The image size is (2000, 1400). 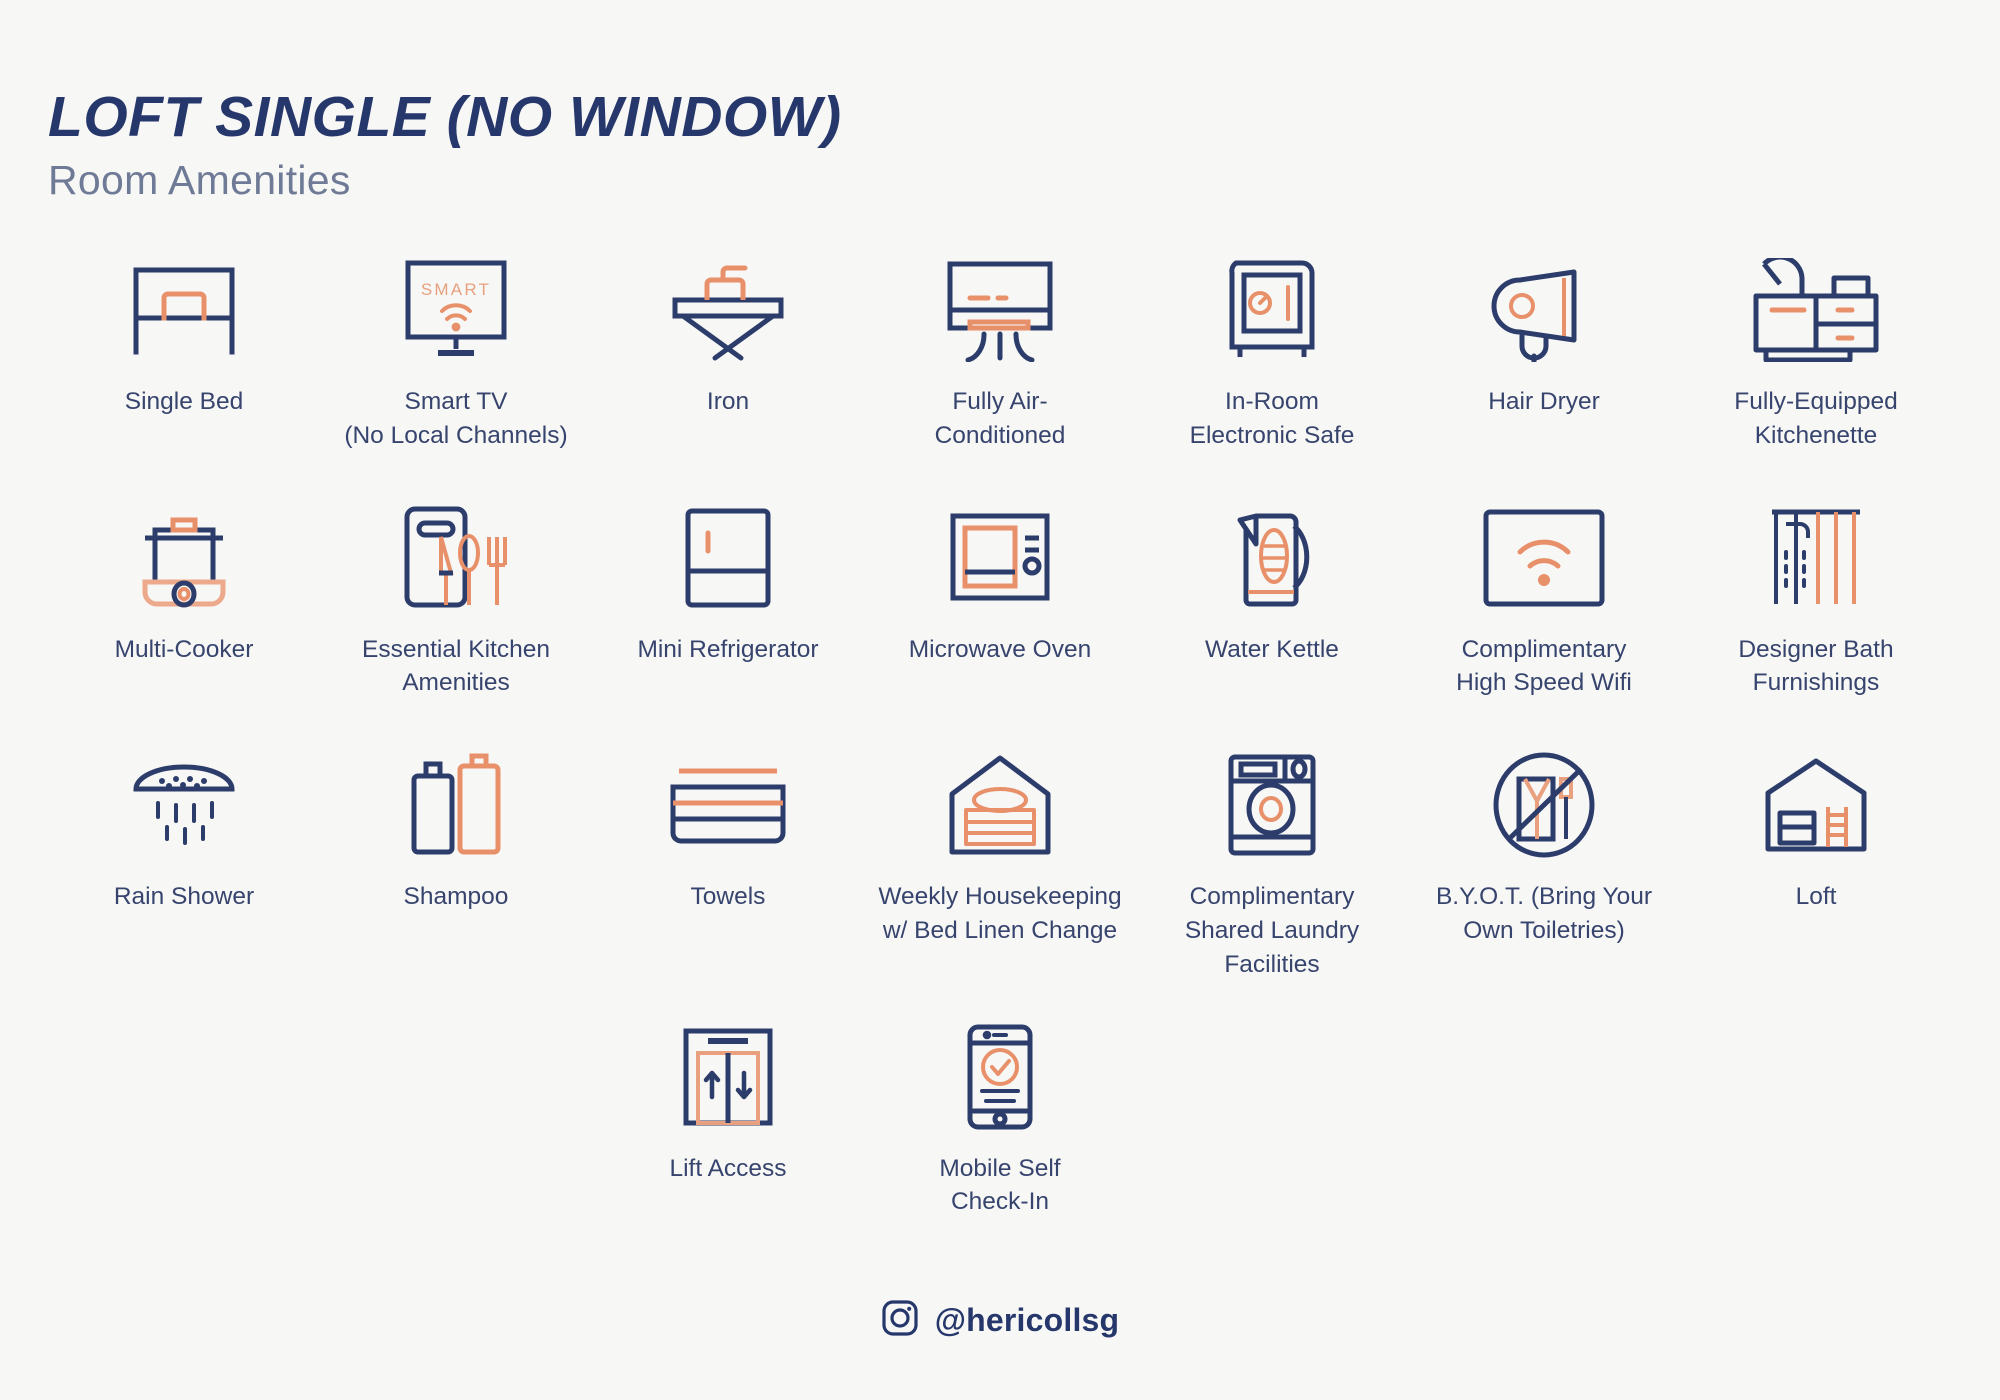 What do you see at coordinates (1000, 1077) in the screenshot?
I see `mobile-check-in-icon` at bounding box center [1000, 1077].